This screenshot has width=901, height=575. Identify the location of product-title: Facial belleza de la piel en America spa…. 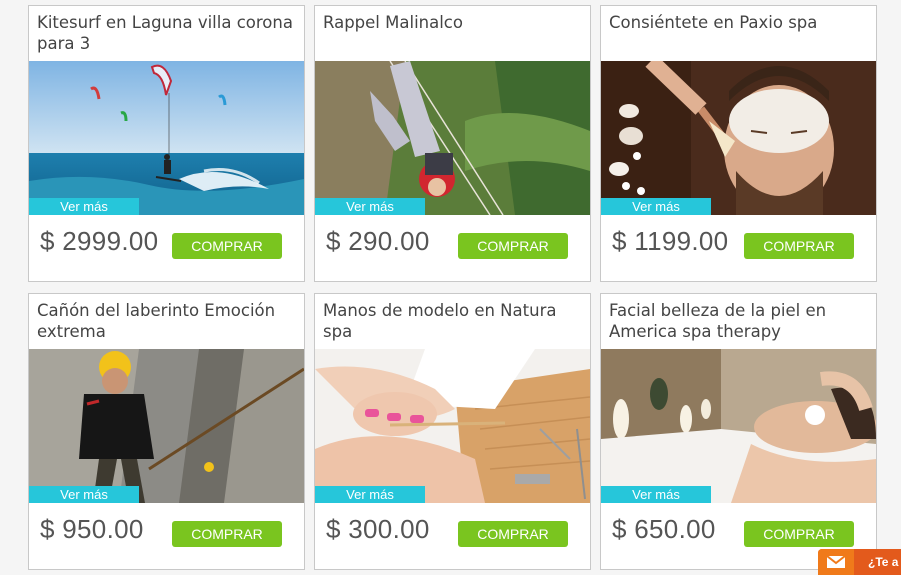
(738, 321).